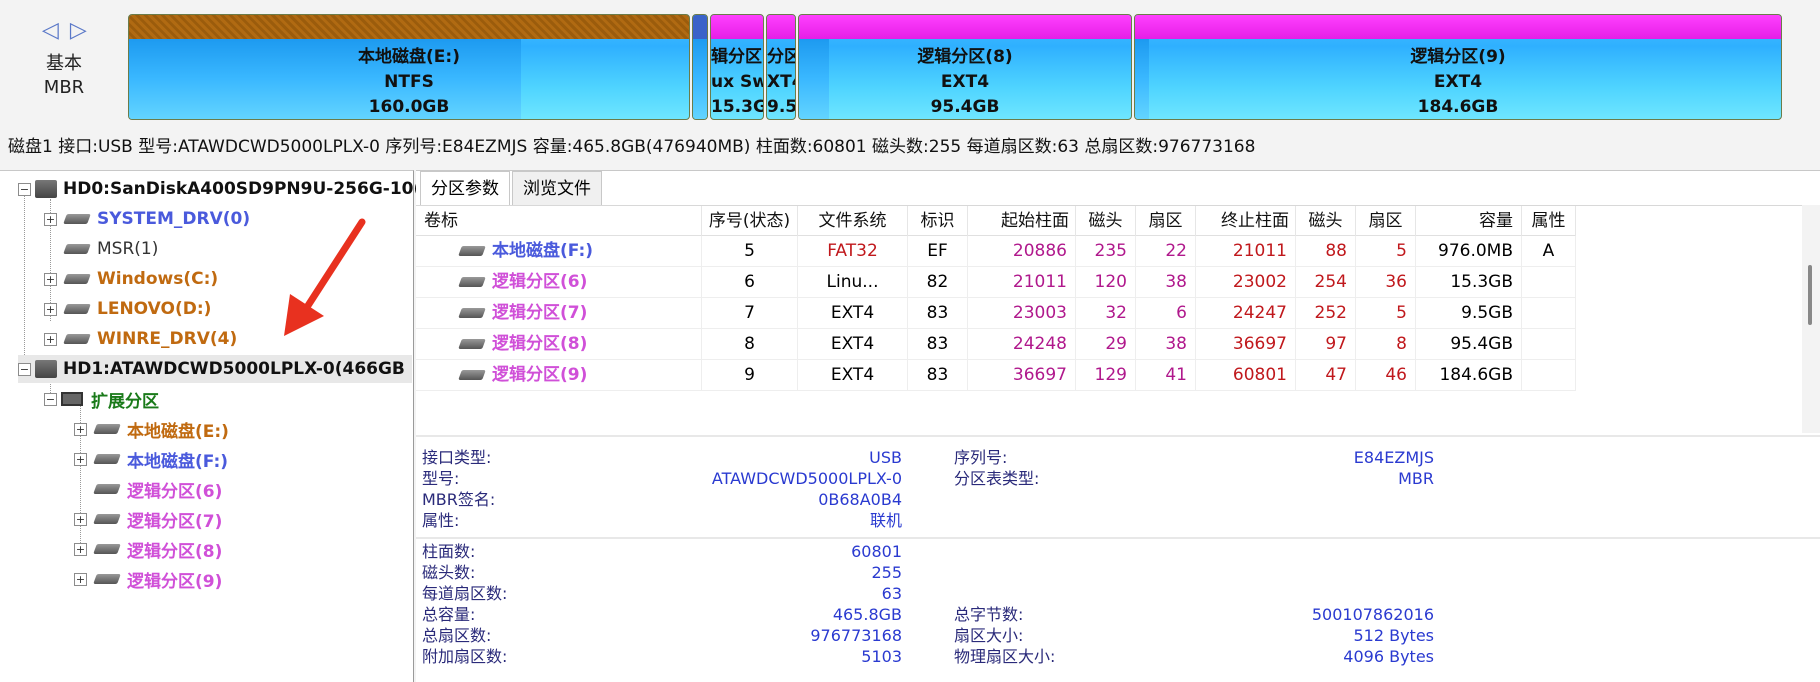  Describe the element at coordinates (46, 189) in the screenshot. I see `hard-disk-icon` at that location.